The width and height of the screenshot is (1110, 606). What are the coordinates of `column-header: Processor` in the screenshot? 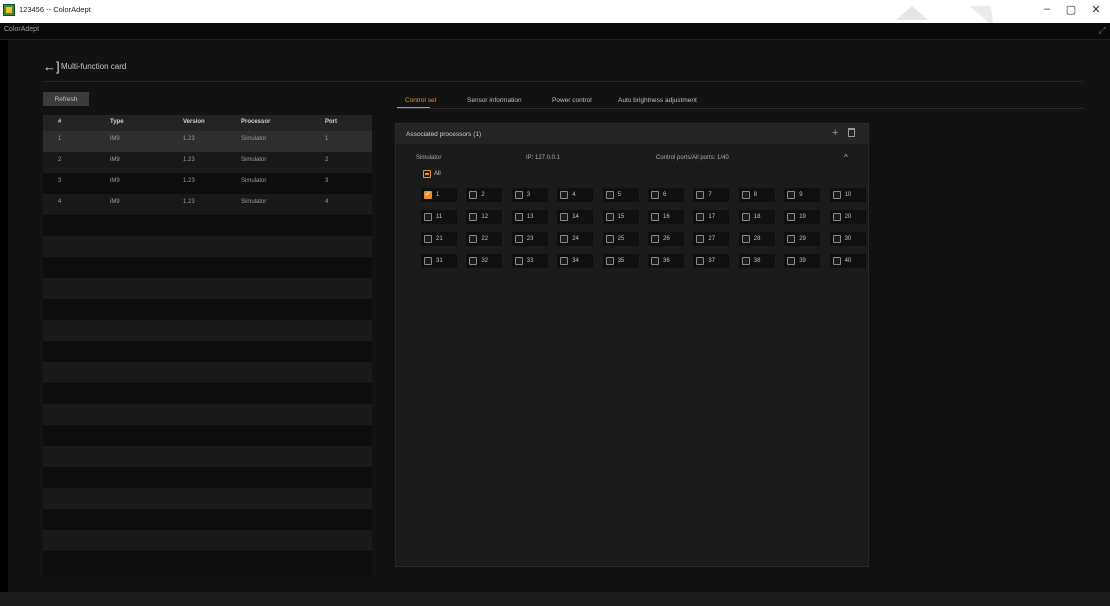 It's located at (255, 122).